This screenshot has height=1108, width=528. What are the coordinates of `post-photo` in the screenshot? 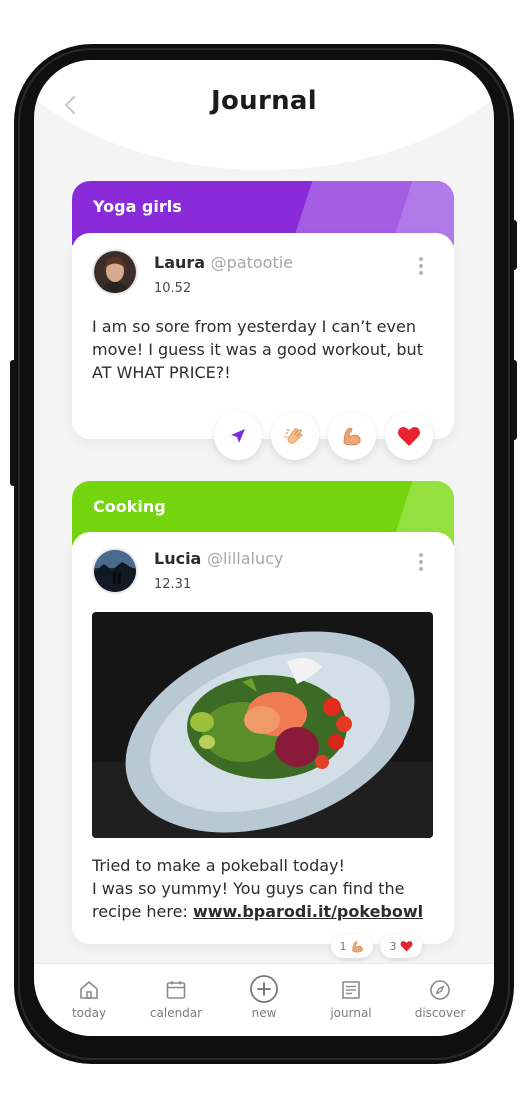 It's located at (262, 725).